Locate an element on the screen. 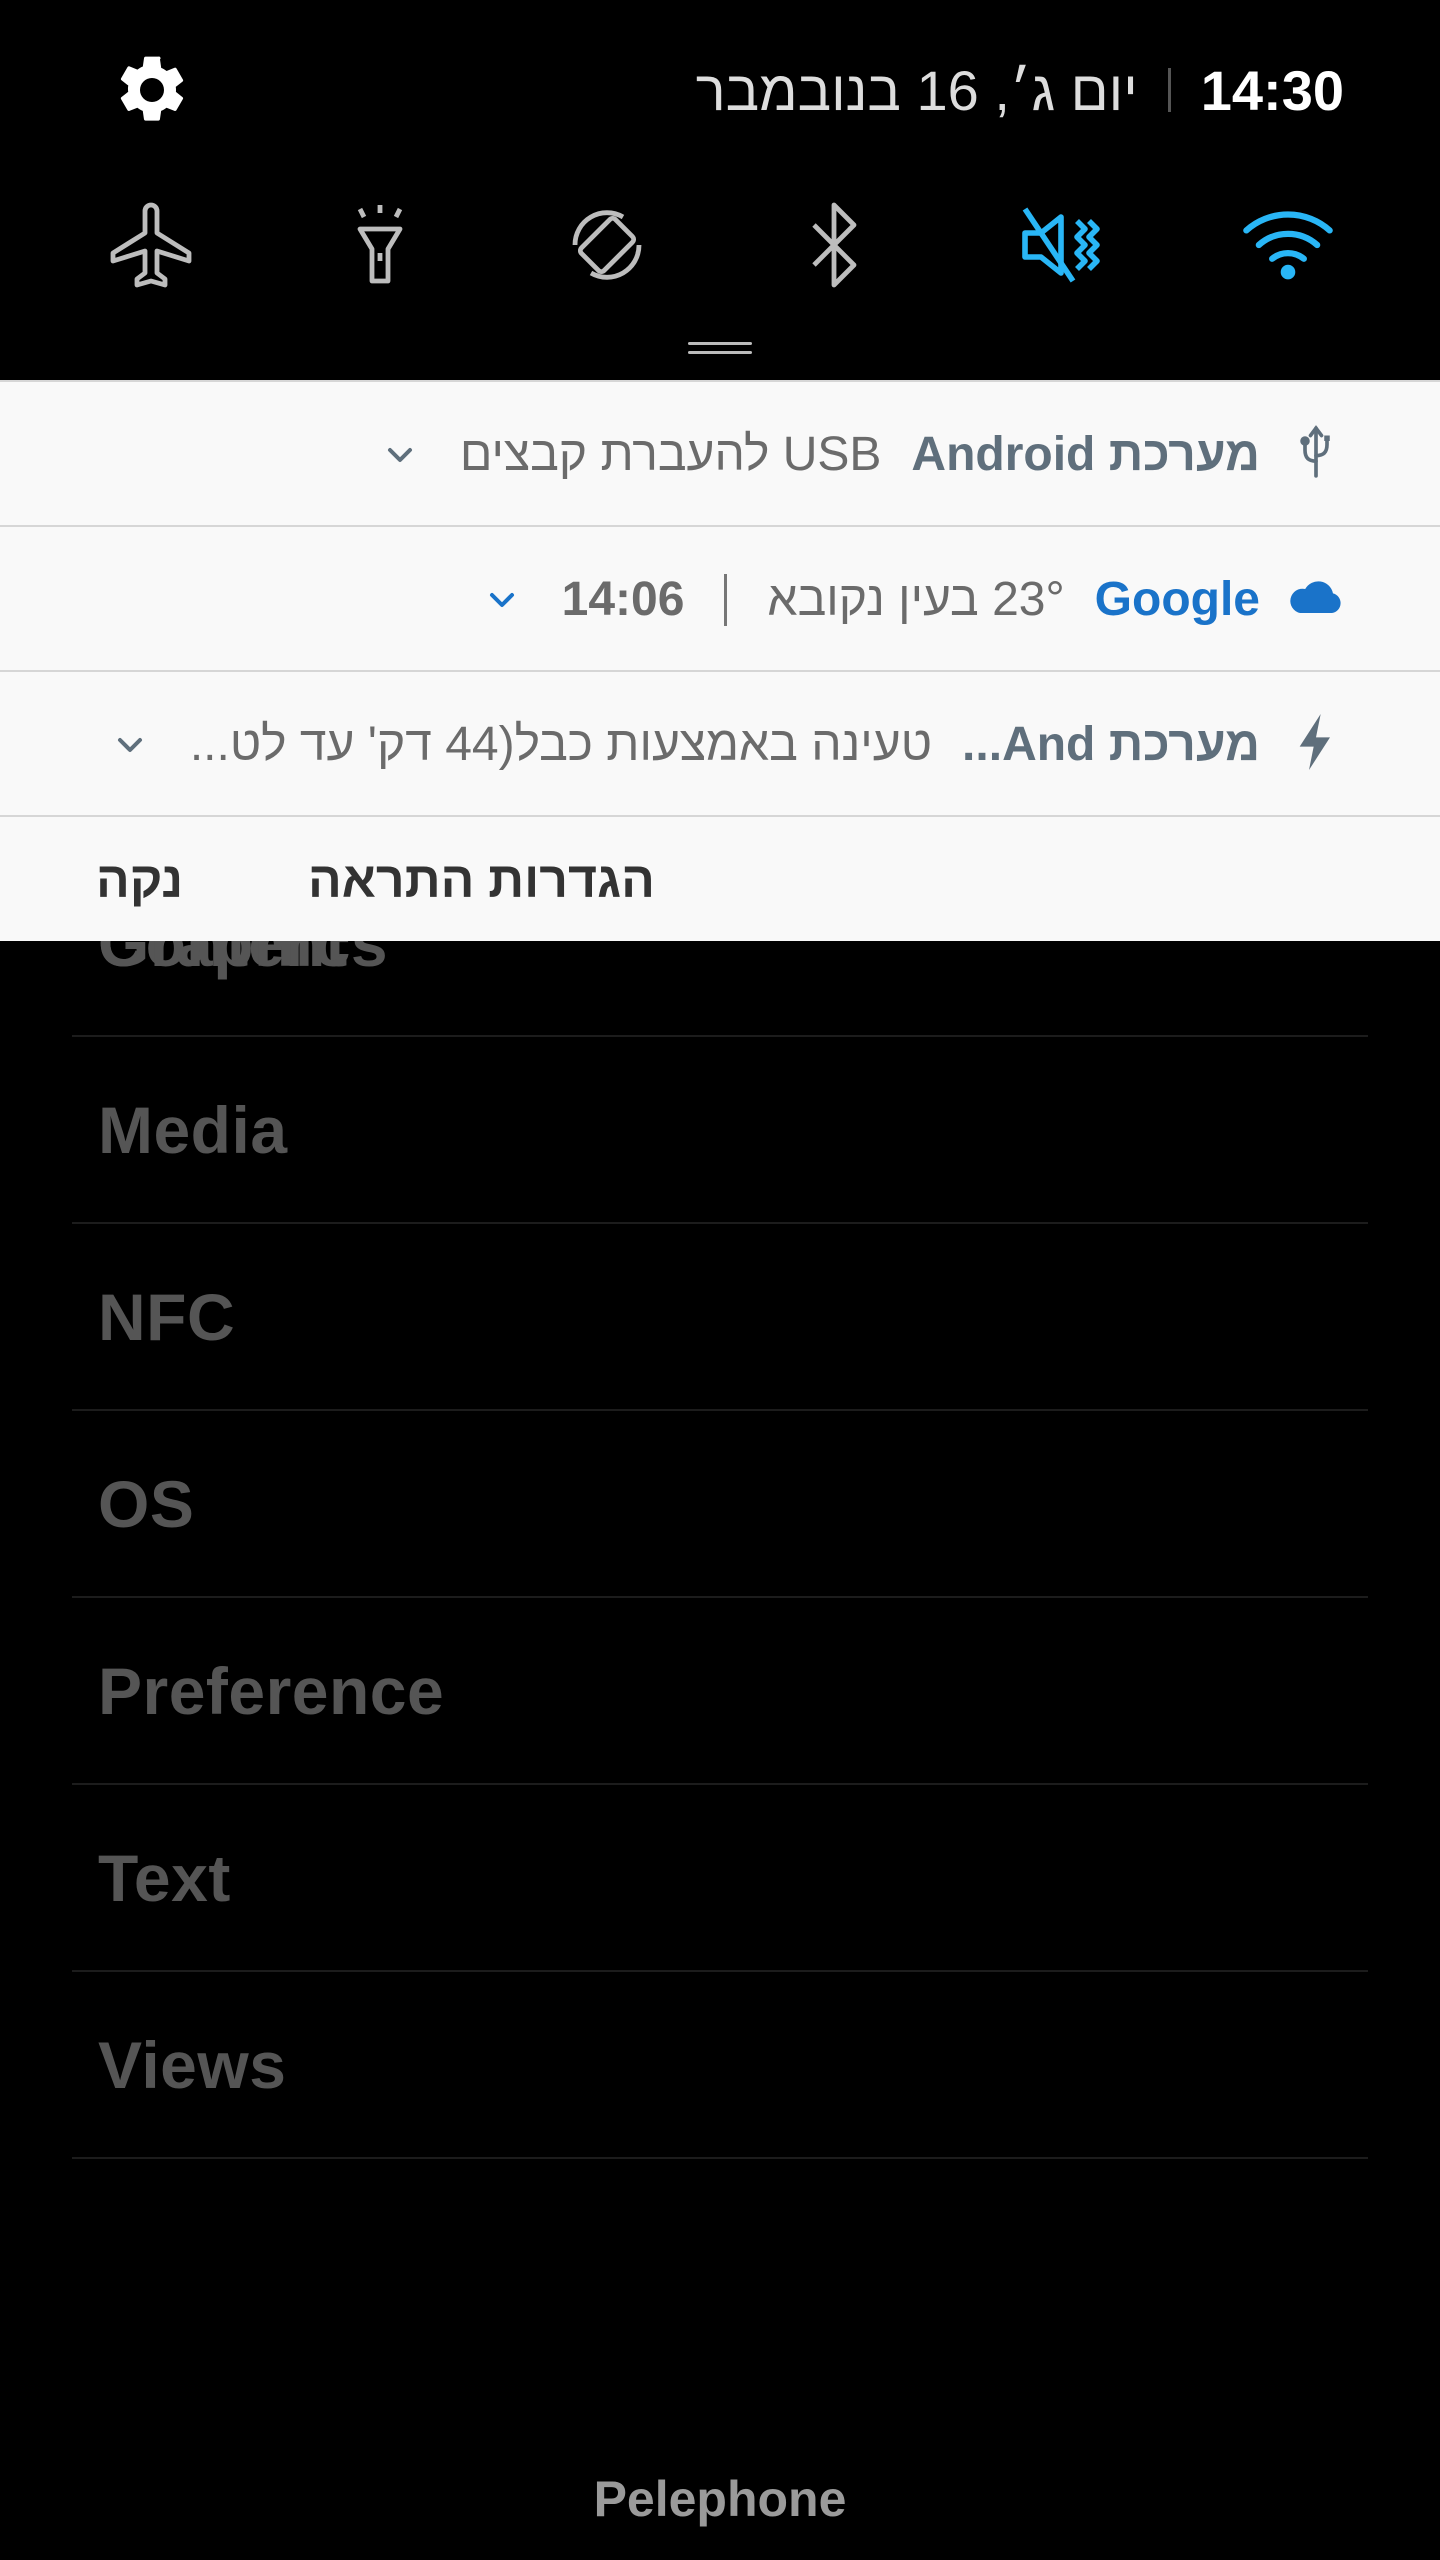  notification-time: 14:06 is located at coordinates (623, 599).